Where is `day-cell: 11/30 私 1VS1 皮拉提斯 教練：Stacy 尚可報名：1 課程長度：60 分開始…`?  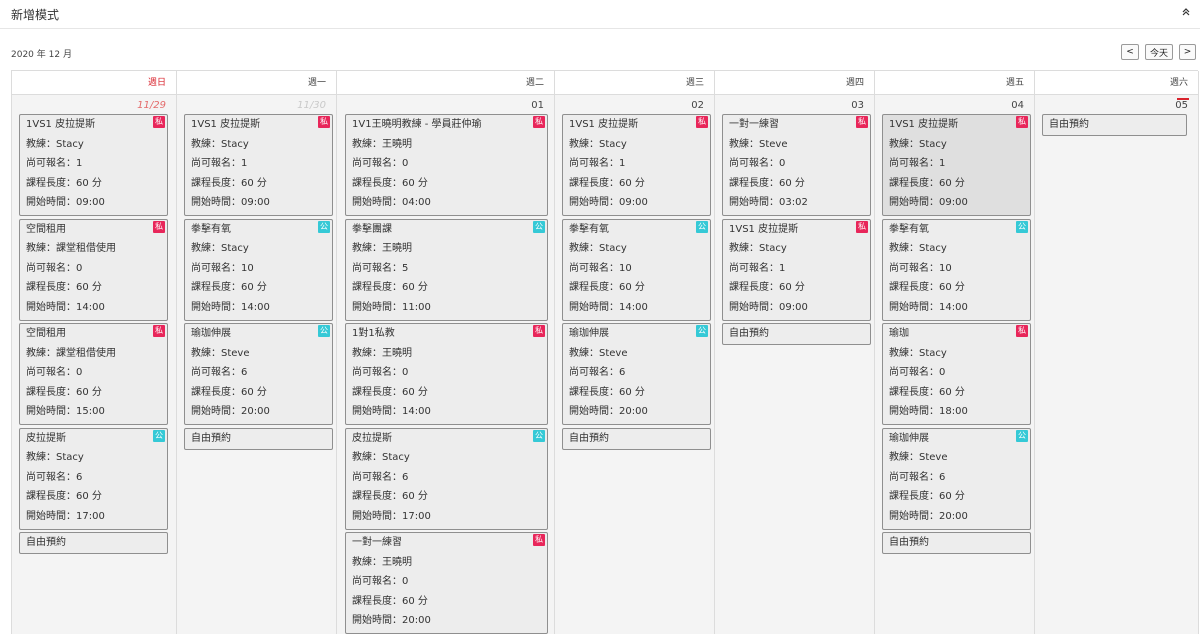
day-cell: 11/30 私 1VS1 皮拉提斯 教練：Stacy 尚可報名：1 課程長度：60 分開始… is located at coordinates (256, 364).